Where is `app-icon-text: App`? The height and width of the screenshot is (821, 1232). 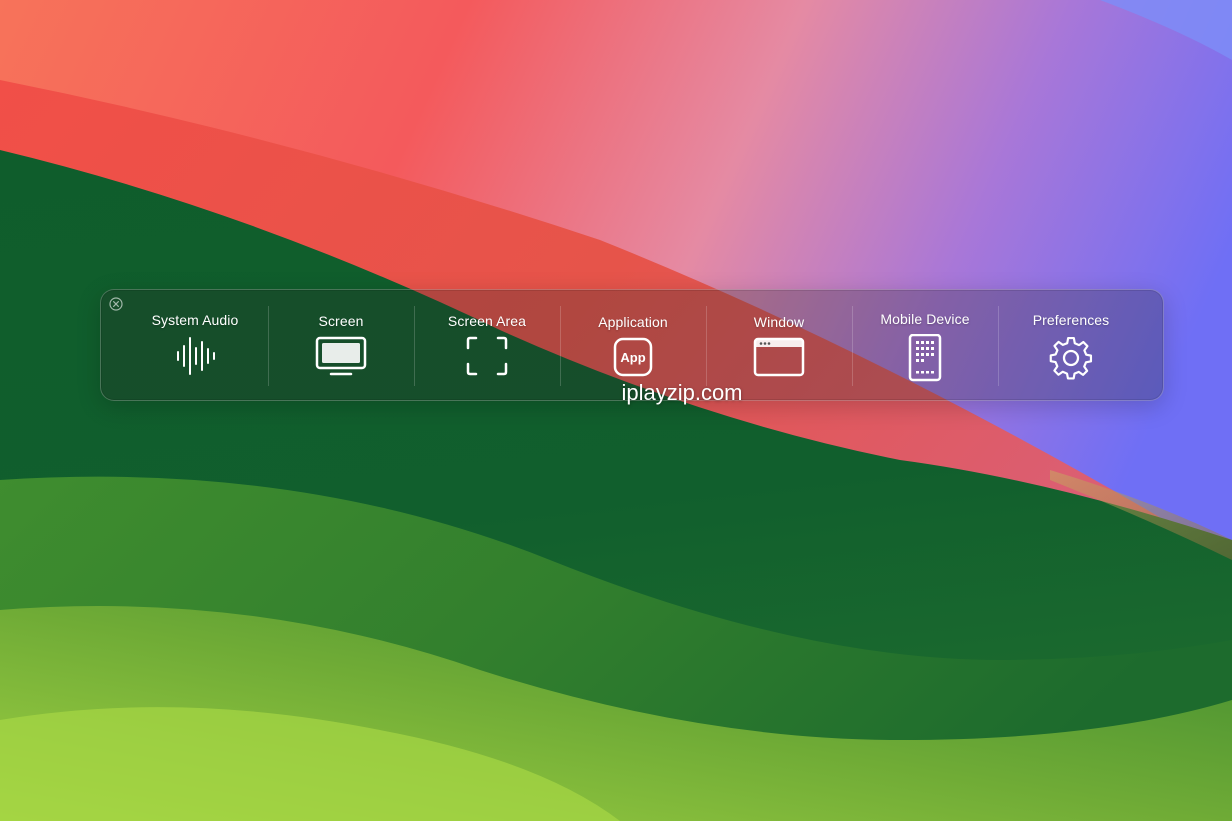 app-icon-text: App is located at coordinates (632, 357).